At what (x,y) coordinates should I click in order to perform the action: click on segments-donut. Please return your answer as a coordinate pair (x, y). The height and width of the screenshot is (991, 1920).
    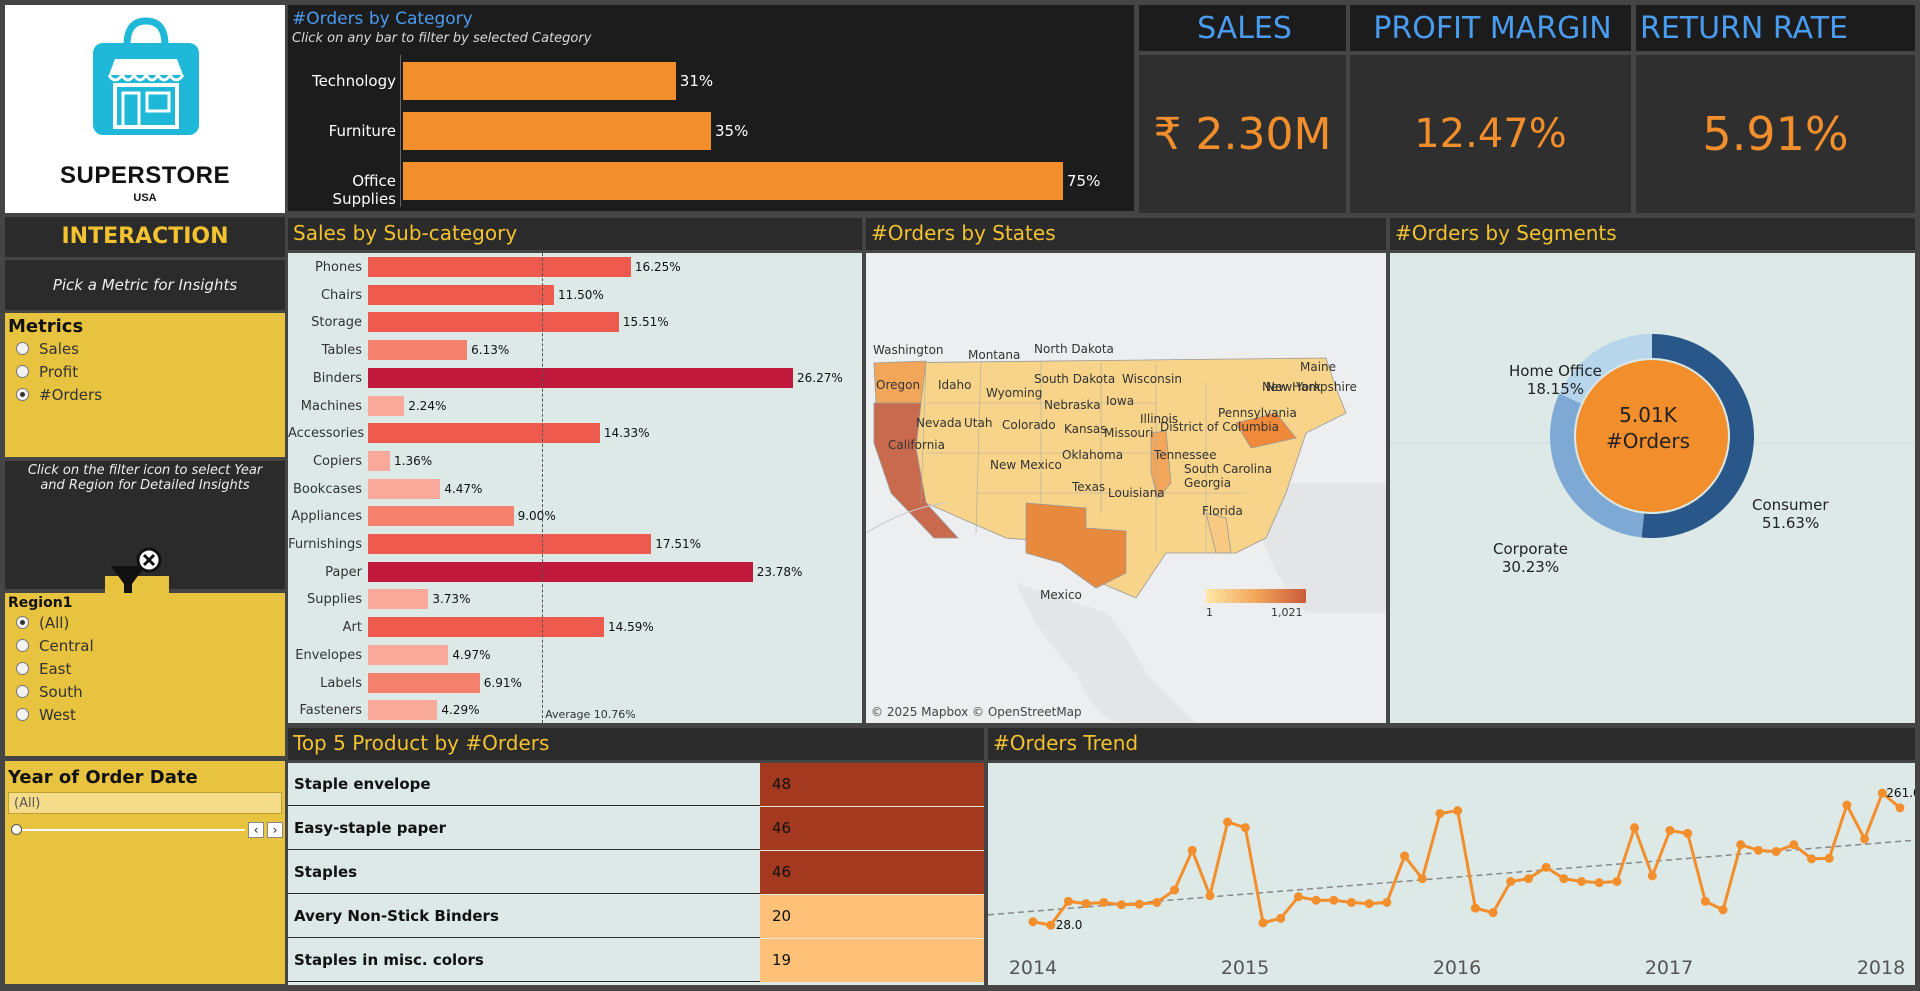
    Looking at the image, I should click on (1652, 488).